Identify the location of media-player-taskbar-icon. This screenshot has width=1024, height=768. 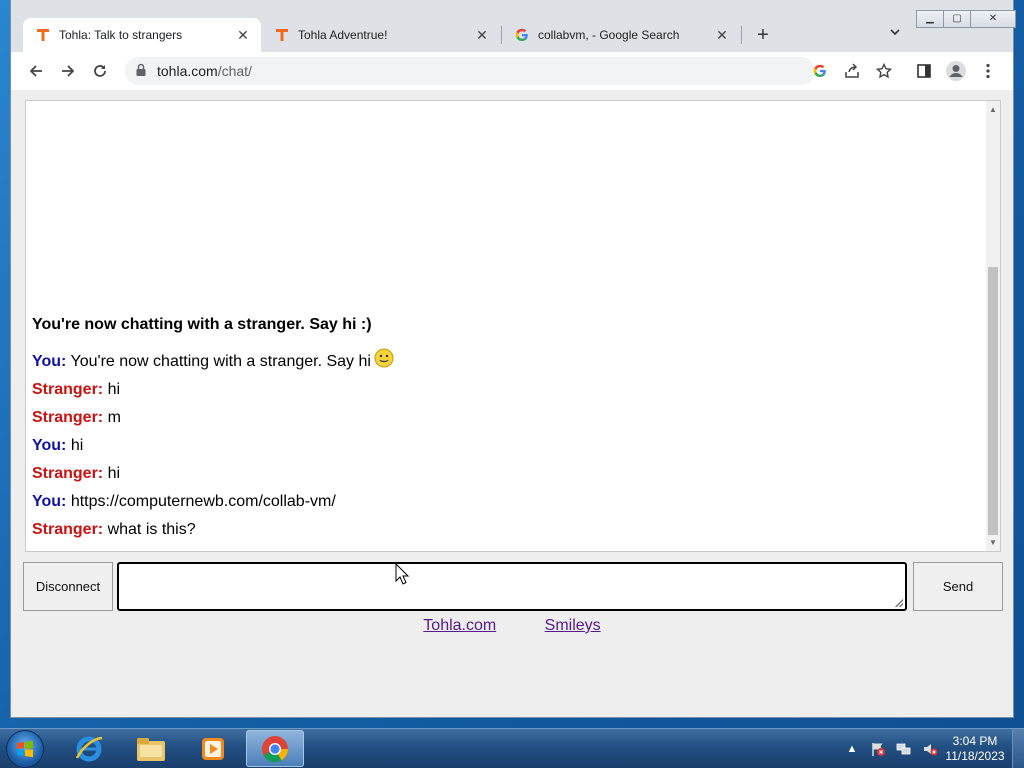
(213, 748).